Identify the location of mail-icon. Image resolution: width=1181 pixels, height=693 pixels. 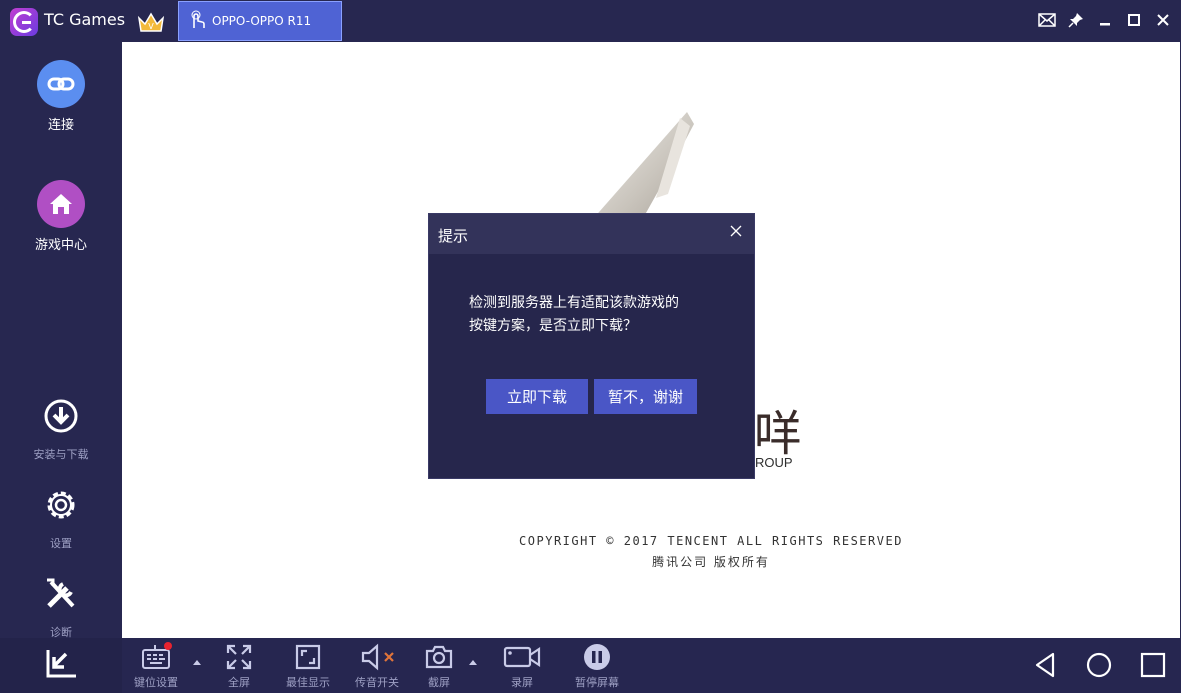
(1047, 20).